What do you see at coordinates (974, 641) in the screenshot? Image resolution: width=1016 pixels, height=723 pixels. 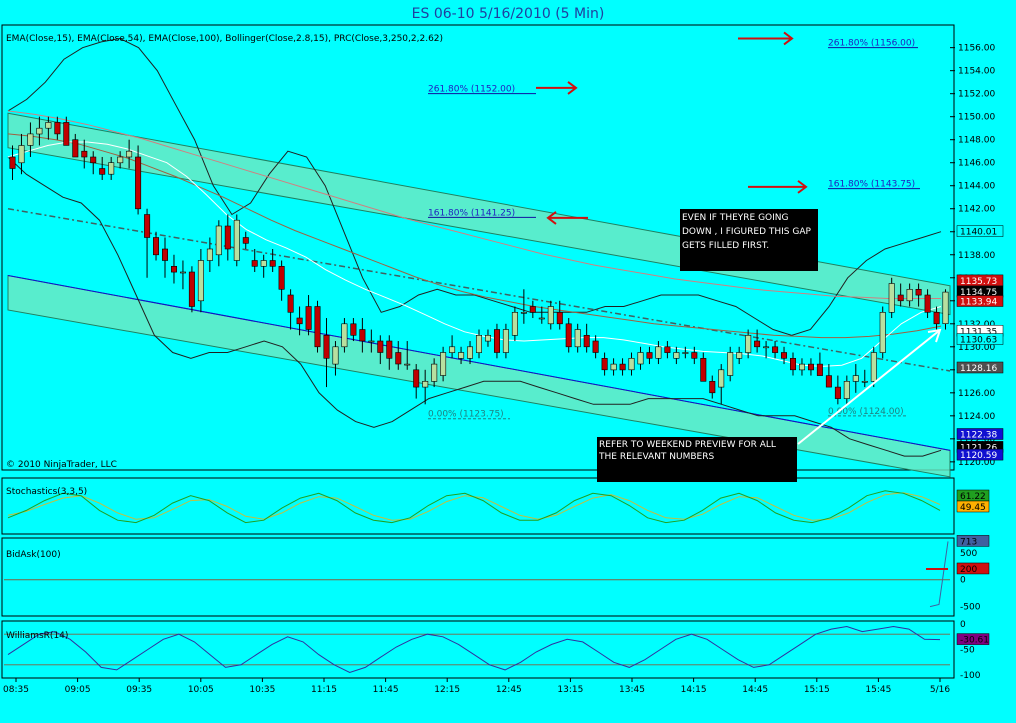 I see `williams-badge-label: -30.61` at bounding box center [974, 641].